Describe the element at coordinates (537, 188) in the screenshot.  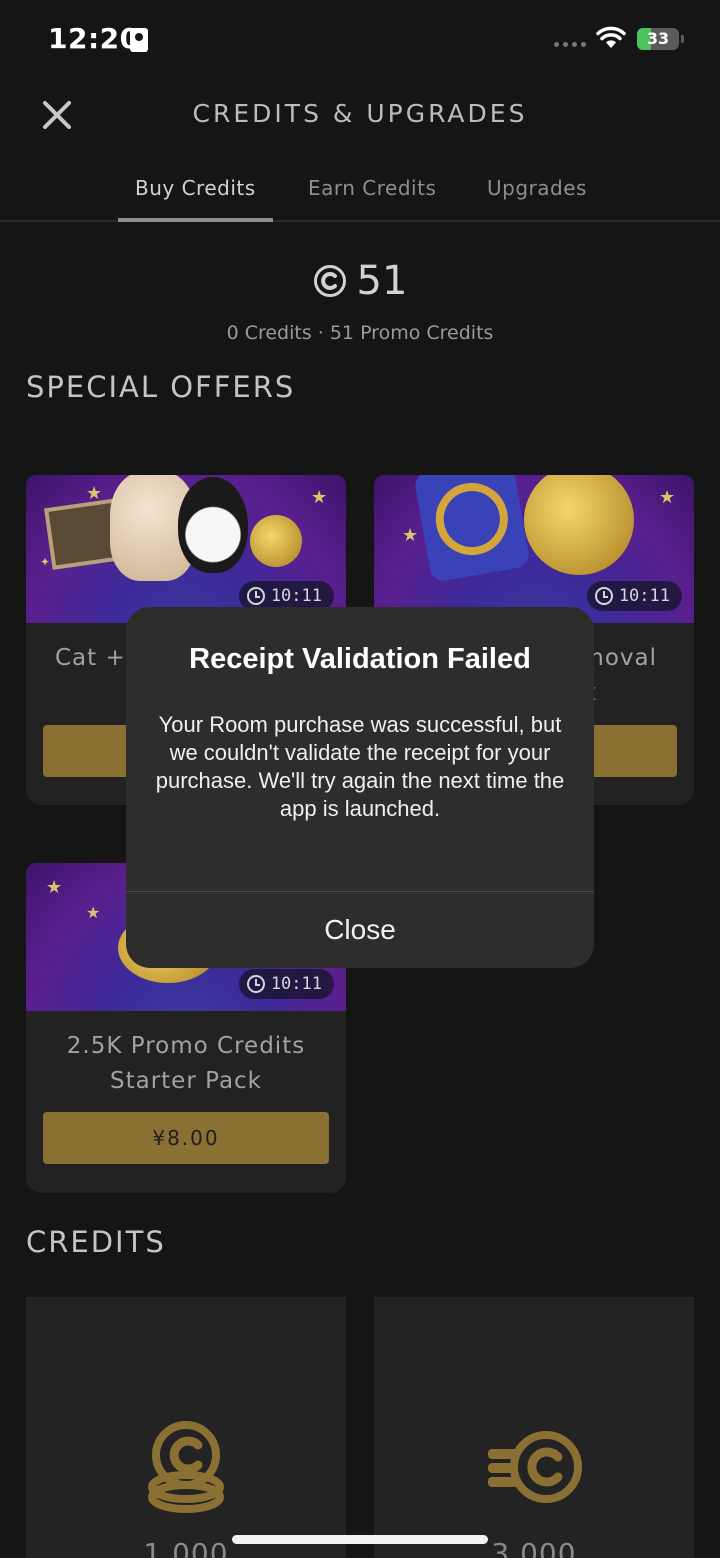
I see `tab-upgrades: Upgrades` at that location.